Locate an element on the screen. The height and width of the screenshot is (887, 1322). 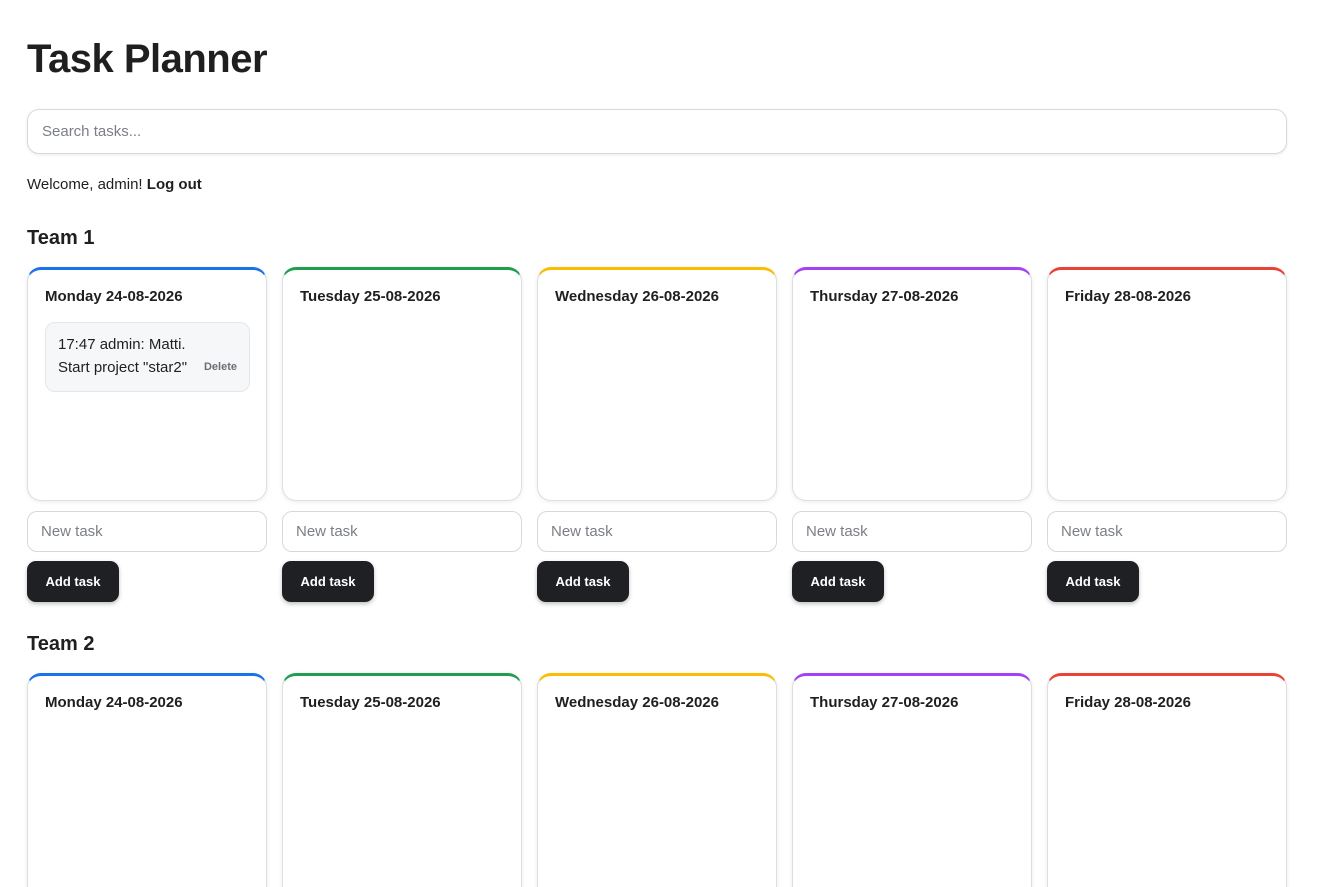
day-card: Monday 24-08-2026 is located at coordinates (147, 780).